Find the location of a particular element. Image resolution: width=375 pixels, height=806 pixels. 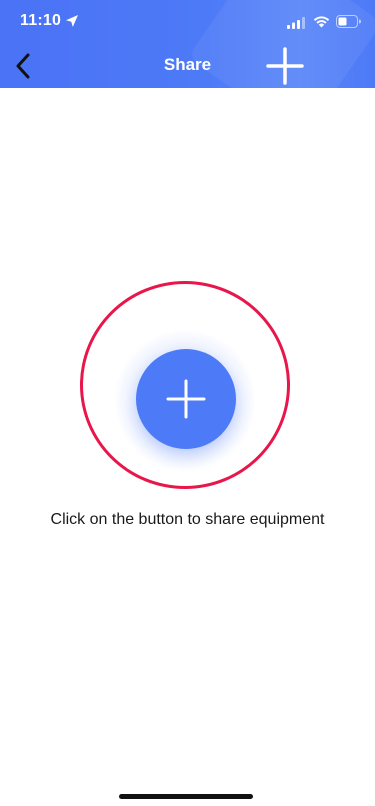

home-indicator is located at coordinates (186, 796).